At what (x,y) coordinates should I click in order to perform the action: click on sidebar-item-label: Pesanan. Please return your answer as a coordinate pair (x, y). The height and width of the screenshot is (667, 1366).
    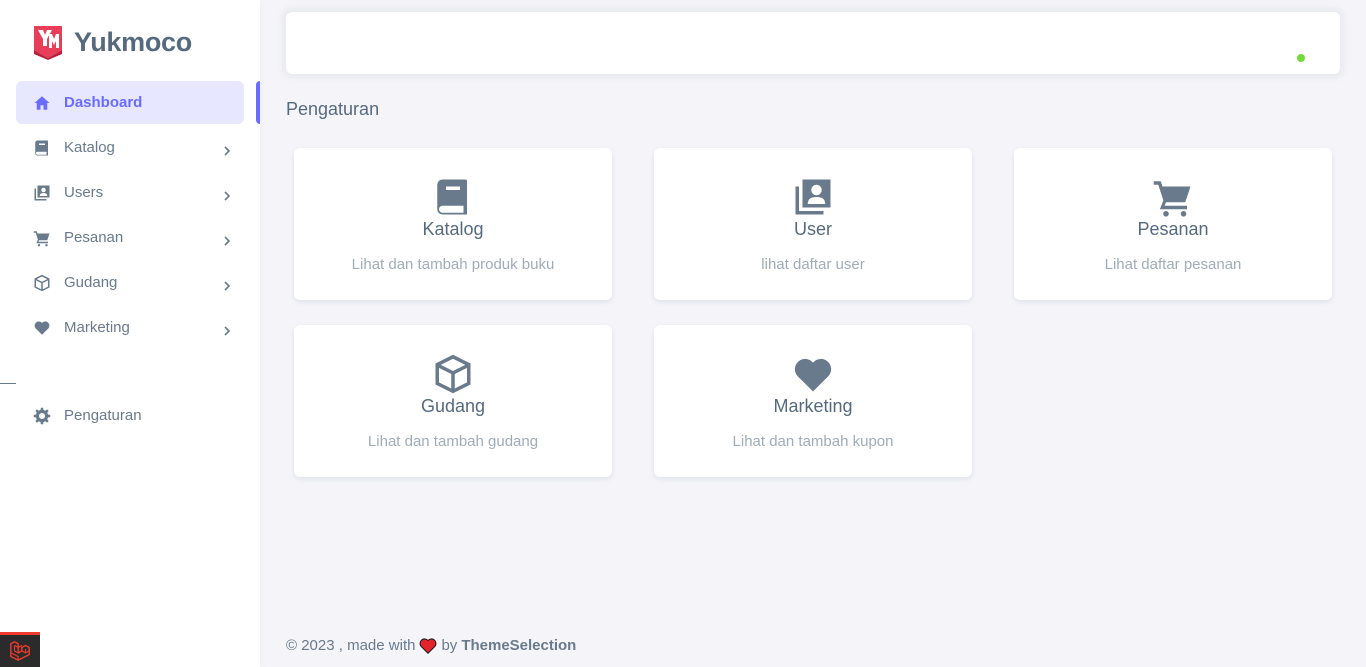
    Looking at the image, I should click on (94, 237).